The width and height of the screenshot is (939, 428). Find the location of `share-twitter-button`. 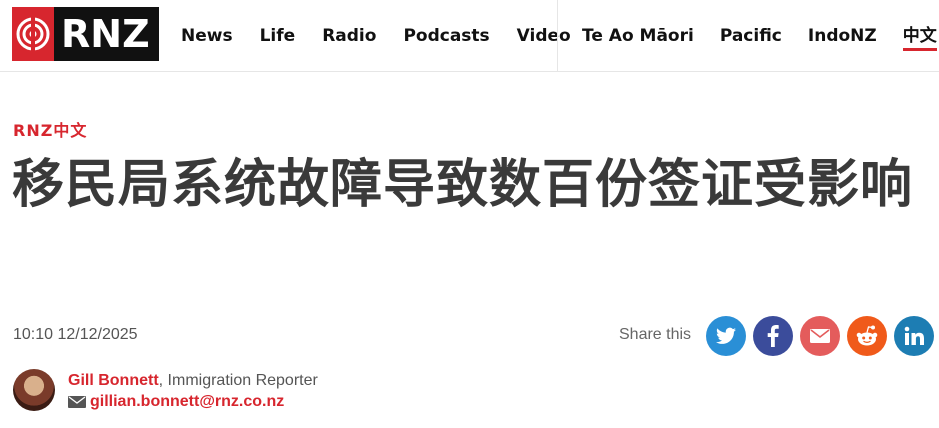

share-twitter-button is located at coordinates (726, 336).